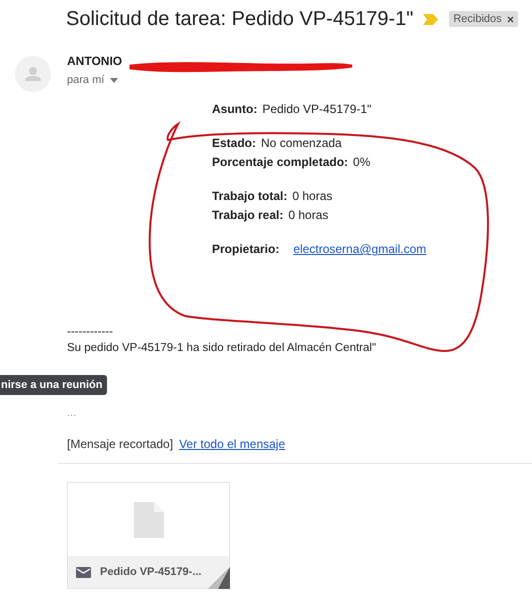 The width and height of the screenshot is (532, 600). I want to click on caret-icon, so click(114, 80).